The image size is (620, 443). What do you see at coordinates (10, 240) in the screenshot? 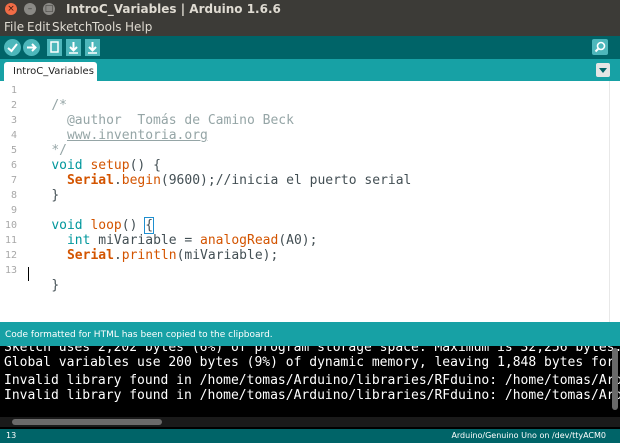
I see `line-number: 11` at bounding box center [10, 240].